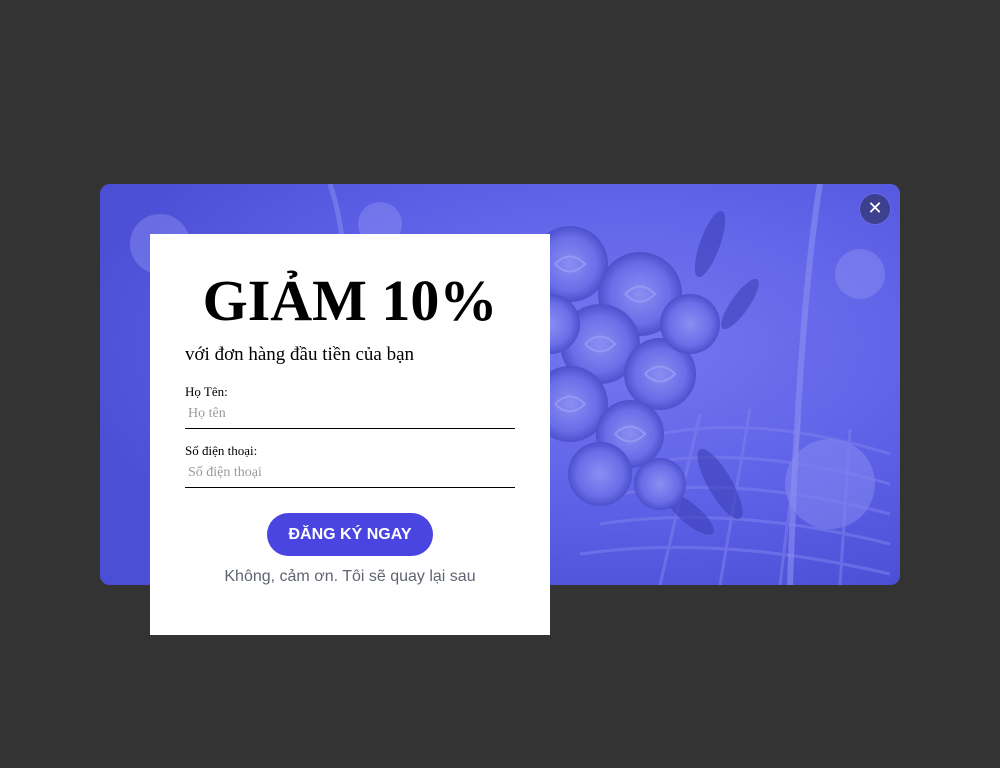 Image resolution: width=1000 pixels, height=768 pixels. I want to click on decline-link: Không, cảm ơn. Tôi sẽ quay lại sau, so click(350, 577).